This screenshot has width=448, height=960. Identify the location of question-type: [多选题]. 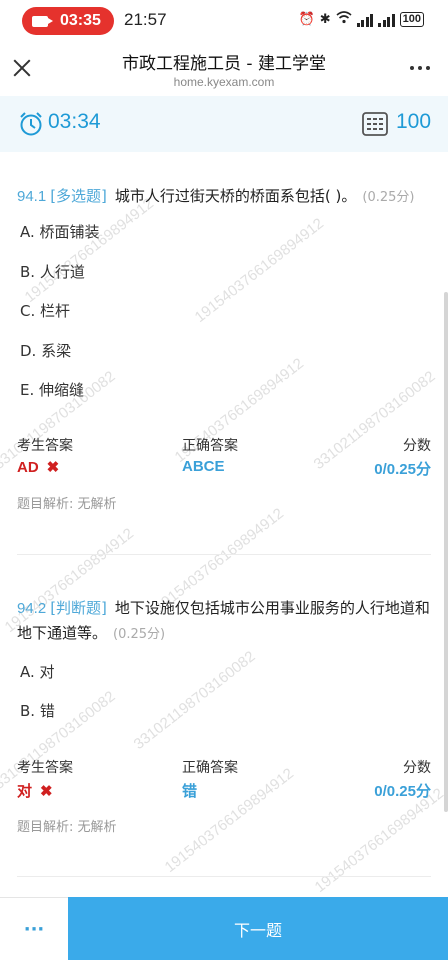
(78, 196).